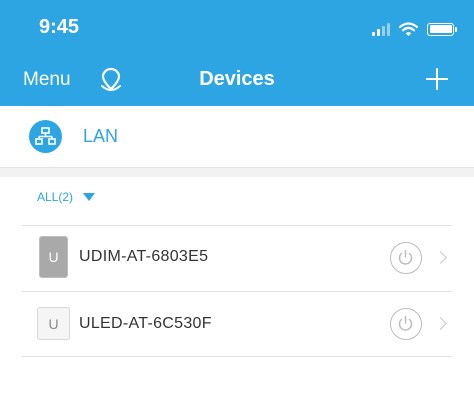  What do you see at coordinates (381, 29) in the screenshot?
I see `signal-icon` at bounding box center [381, 29].